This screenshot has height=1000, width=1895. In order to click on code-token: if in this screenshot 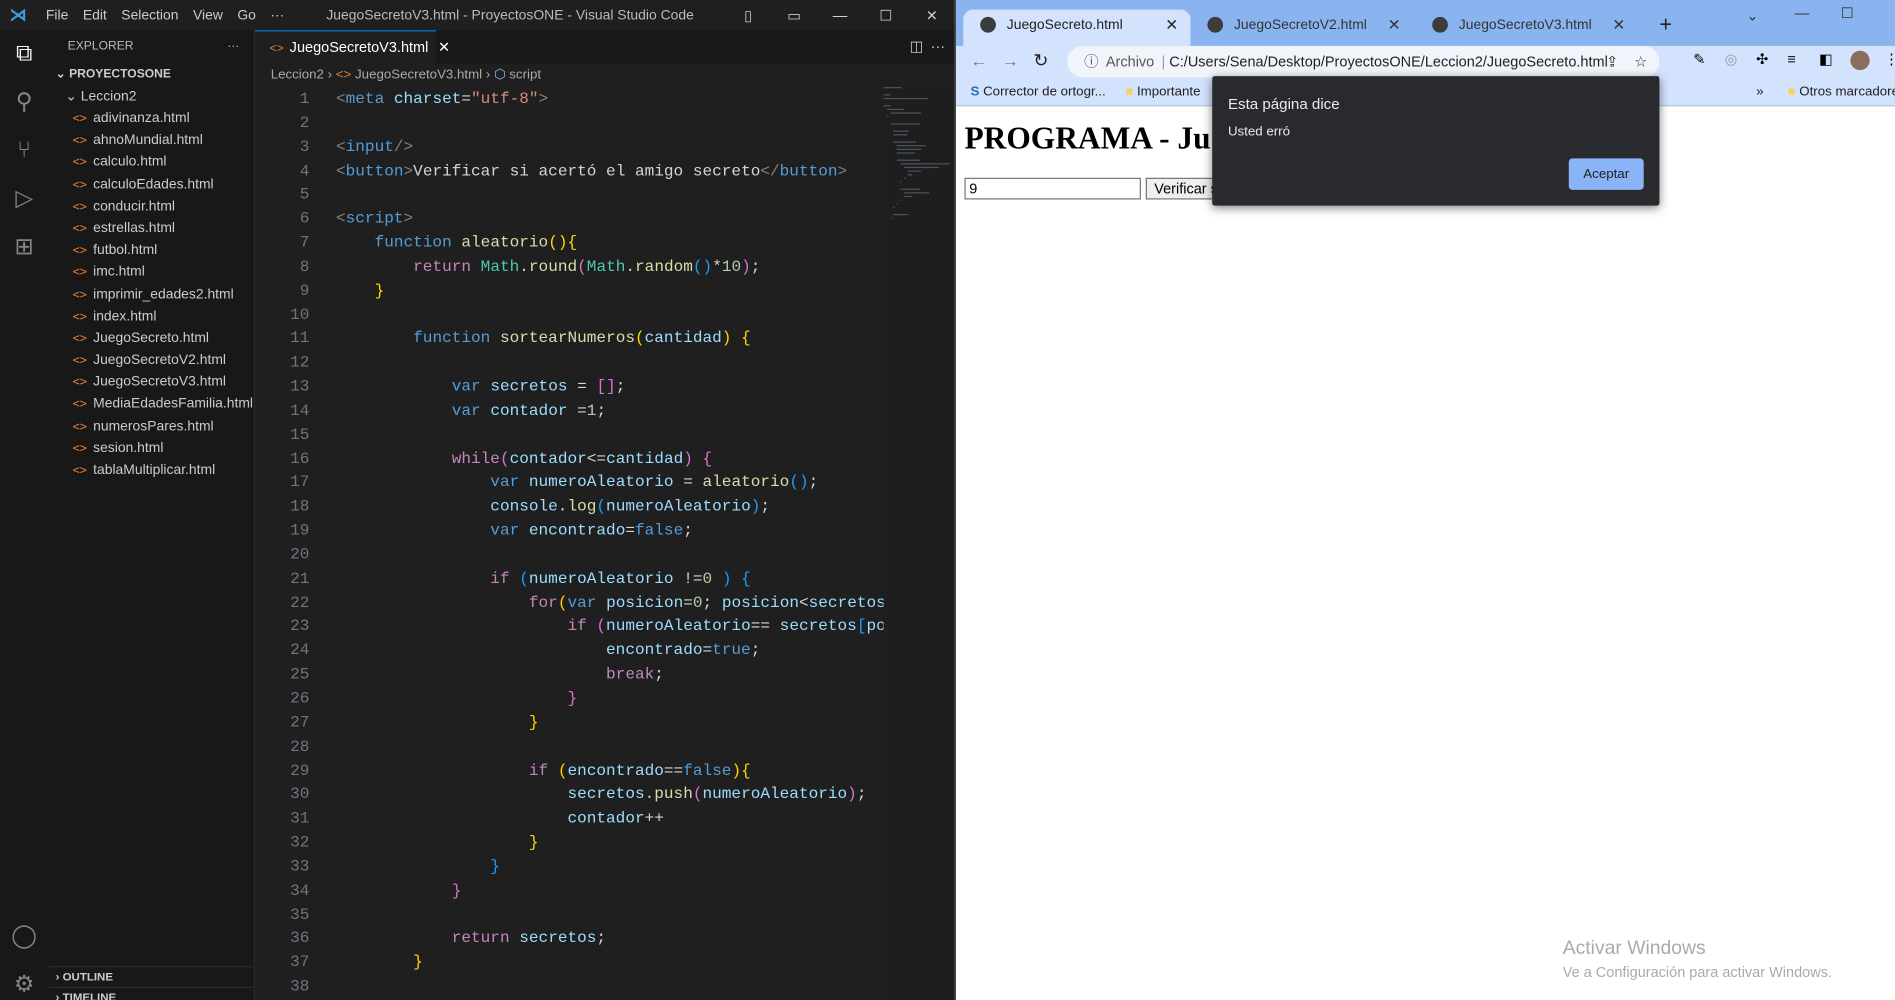, I will do `click(538, 770)`.